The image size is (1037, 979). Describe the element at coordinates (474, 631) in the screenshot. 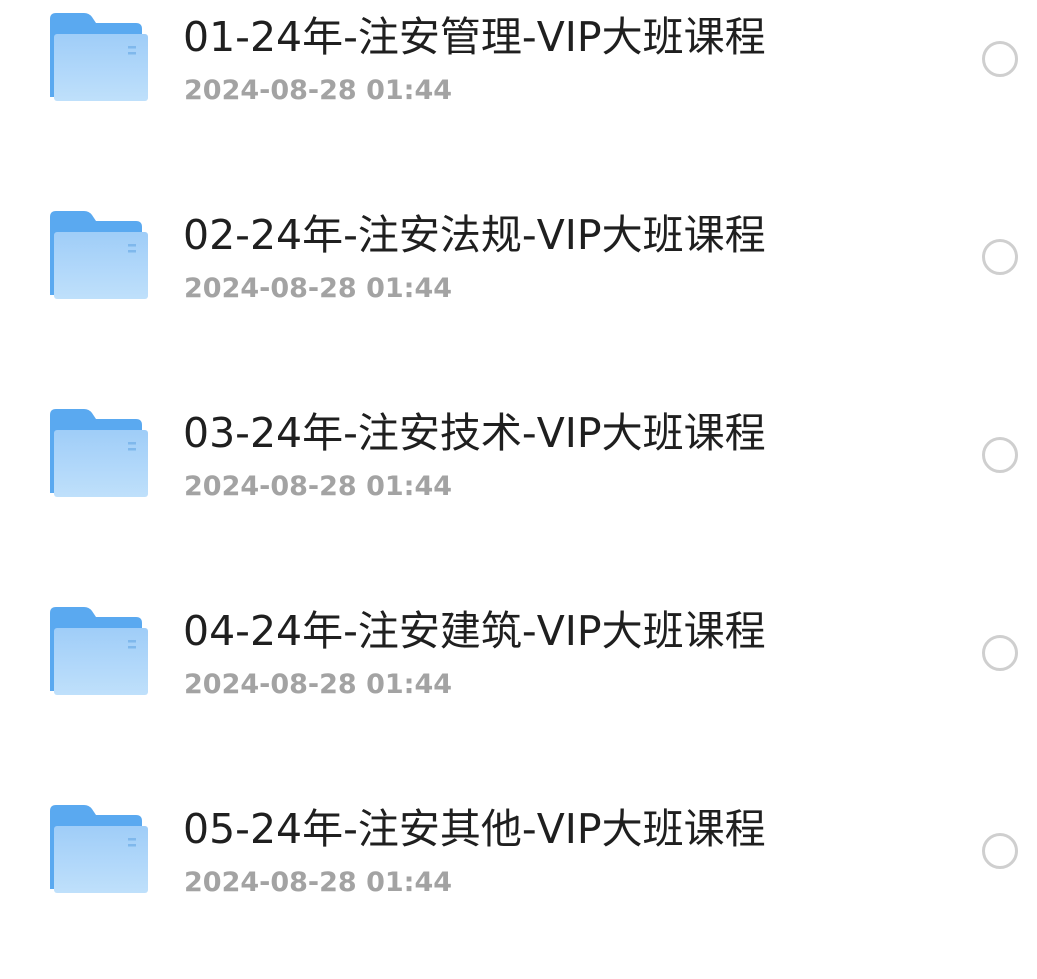

I see `file-name: 04-24年-注安建筑-VIP大班课程` at that location.